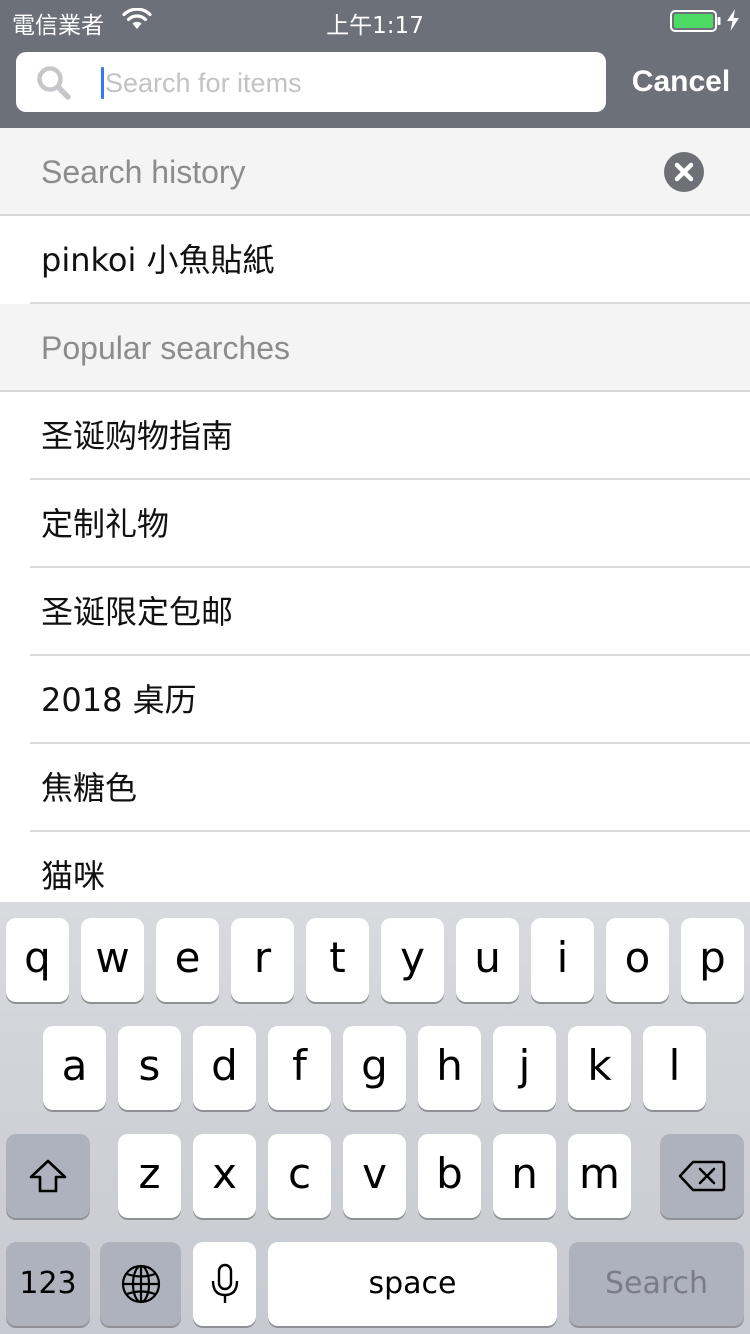 This screenshot has width=750, height=1334. What do you see at coordinates (696, 24) in the screenshot?
I see `battery-icon` at bounding box center [696, 24].